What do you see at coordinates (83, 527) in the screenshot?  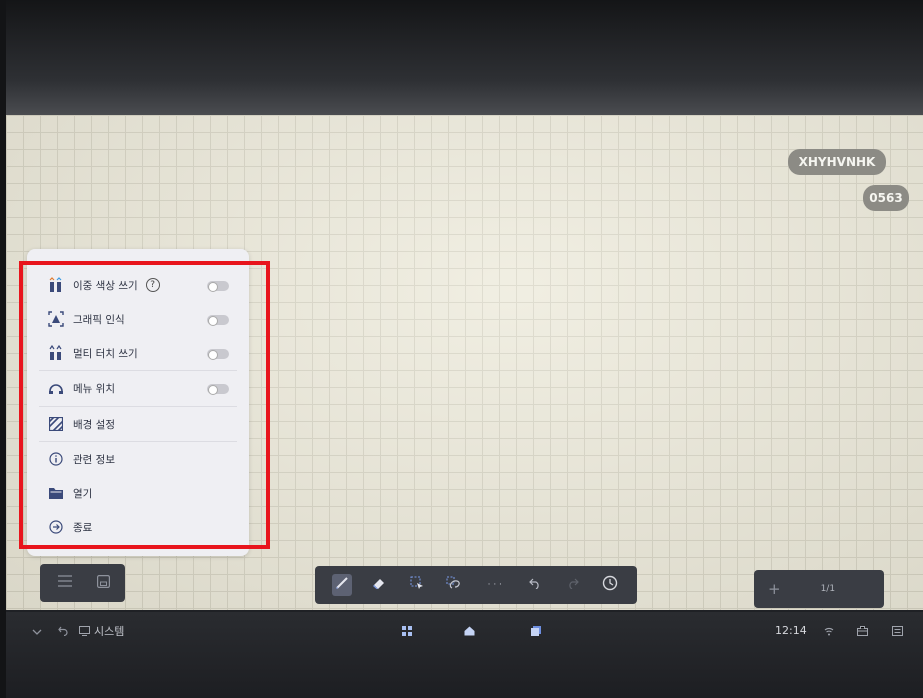 I see `menu-item-label: 종료` at bounding box center [83, 527].